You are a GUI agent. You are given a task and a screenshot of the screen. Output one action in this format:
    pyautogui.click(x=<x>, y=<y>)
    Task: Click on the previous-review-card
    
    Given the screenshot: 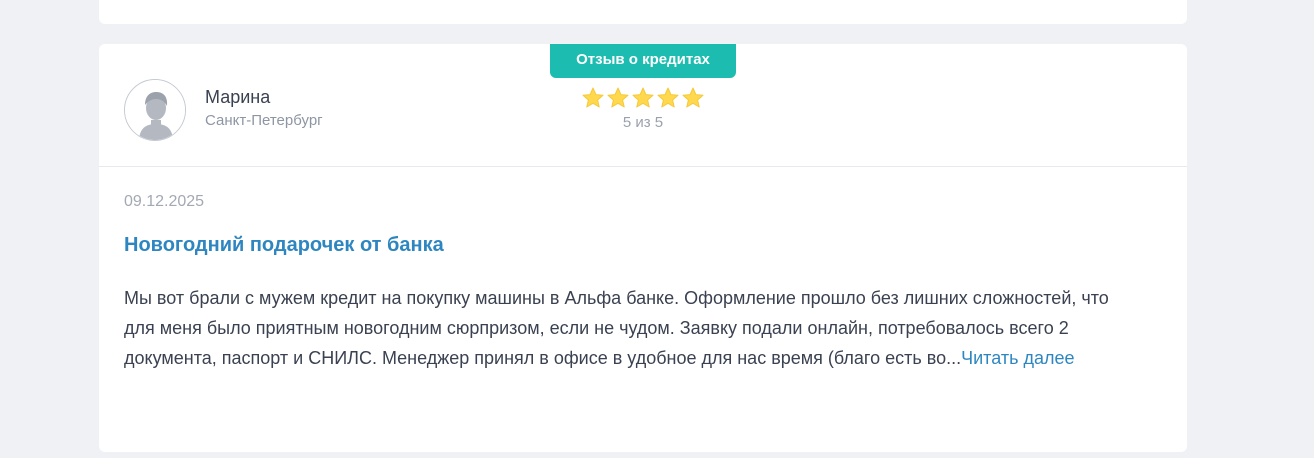 What is the action you would take?
    pyautogui.click(x=643, y=12)
    